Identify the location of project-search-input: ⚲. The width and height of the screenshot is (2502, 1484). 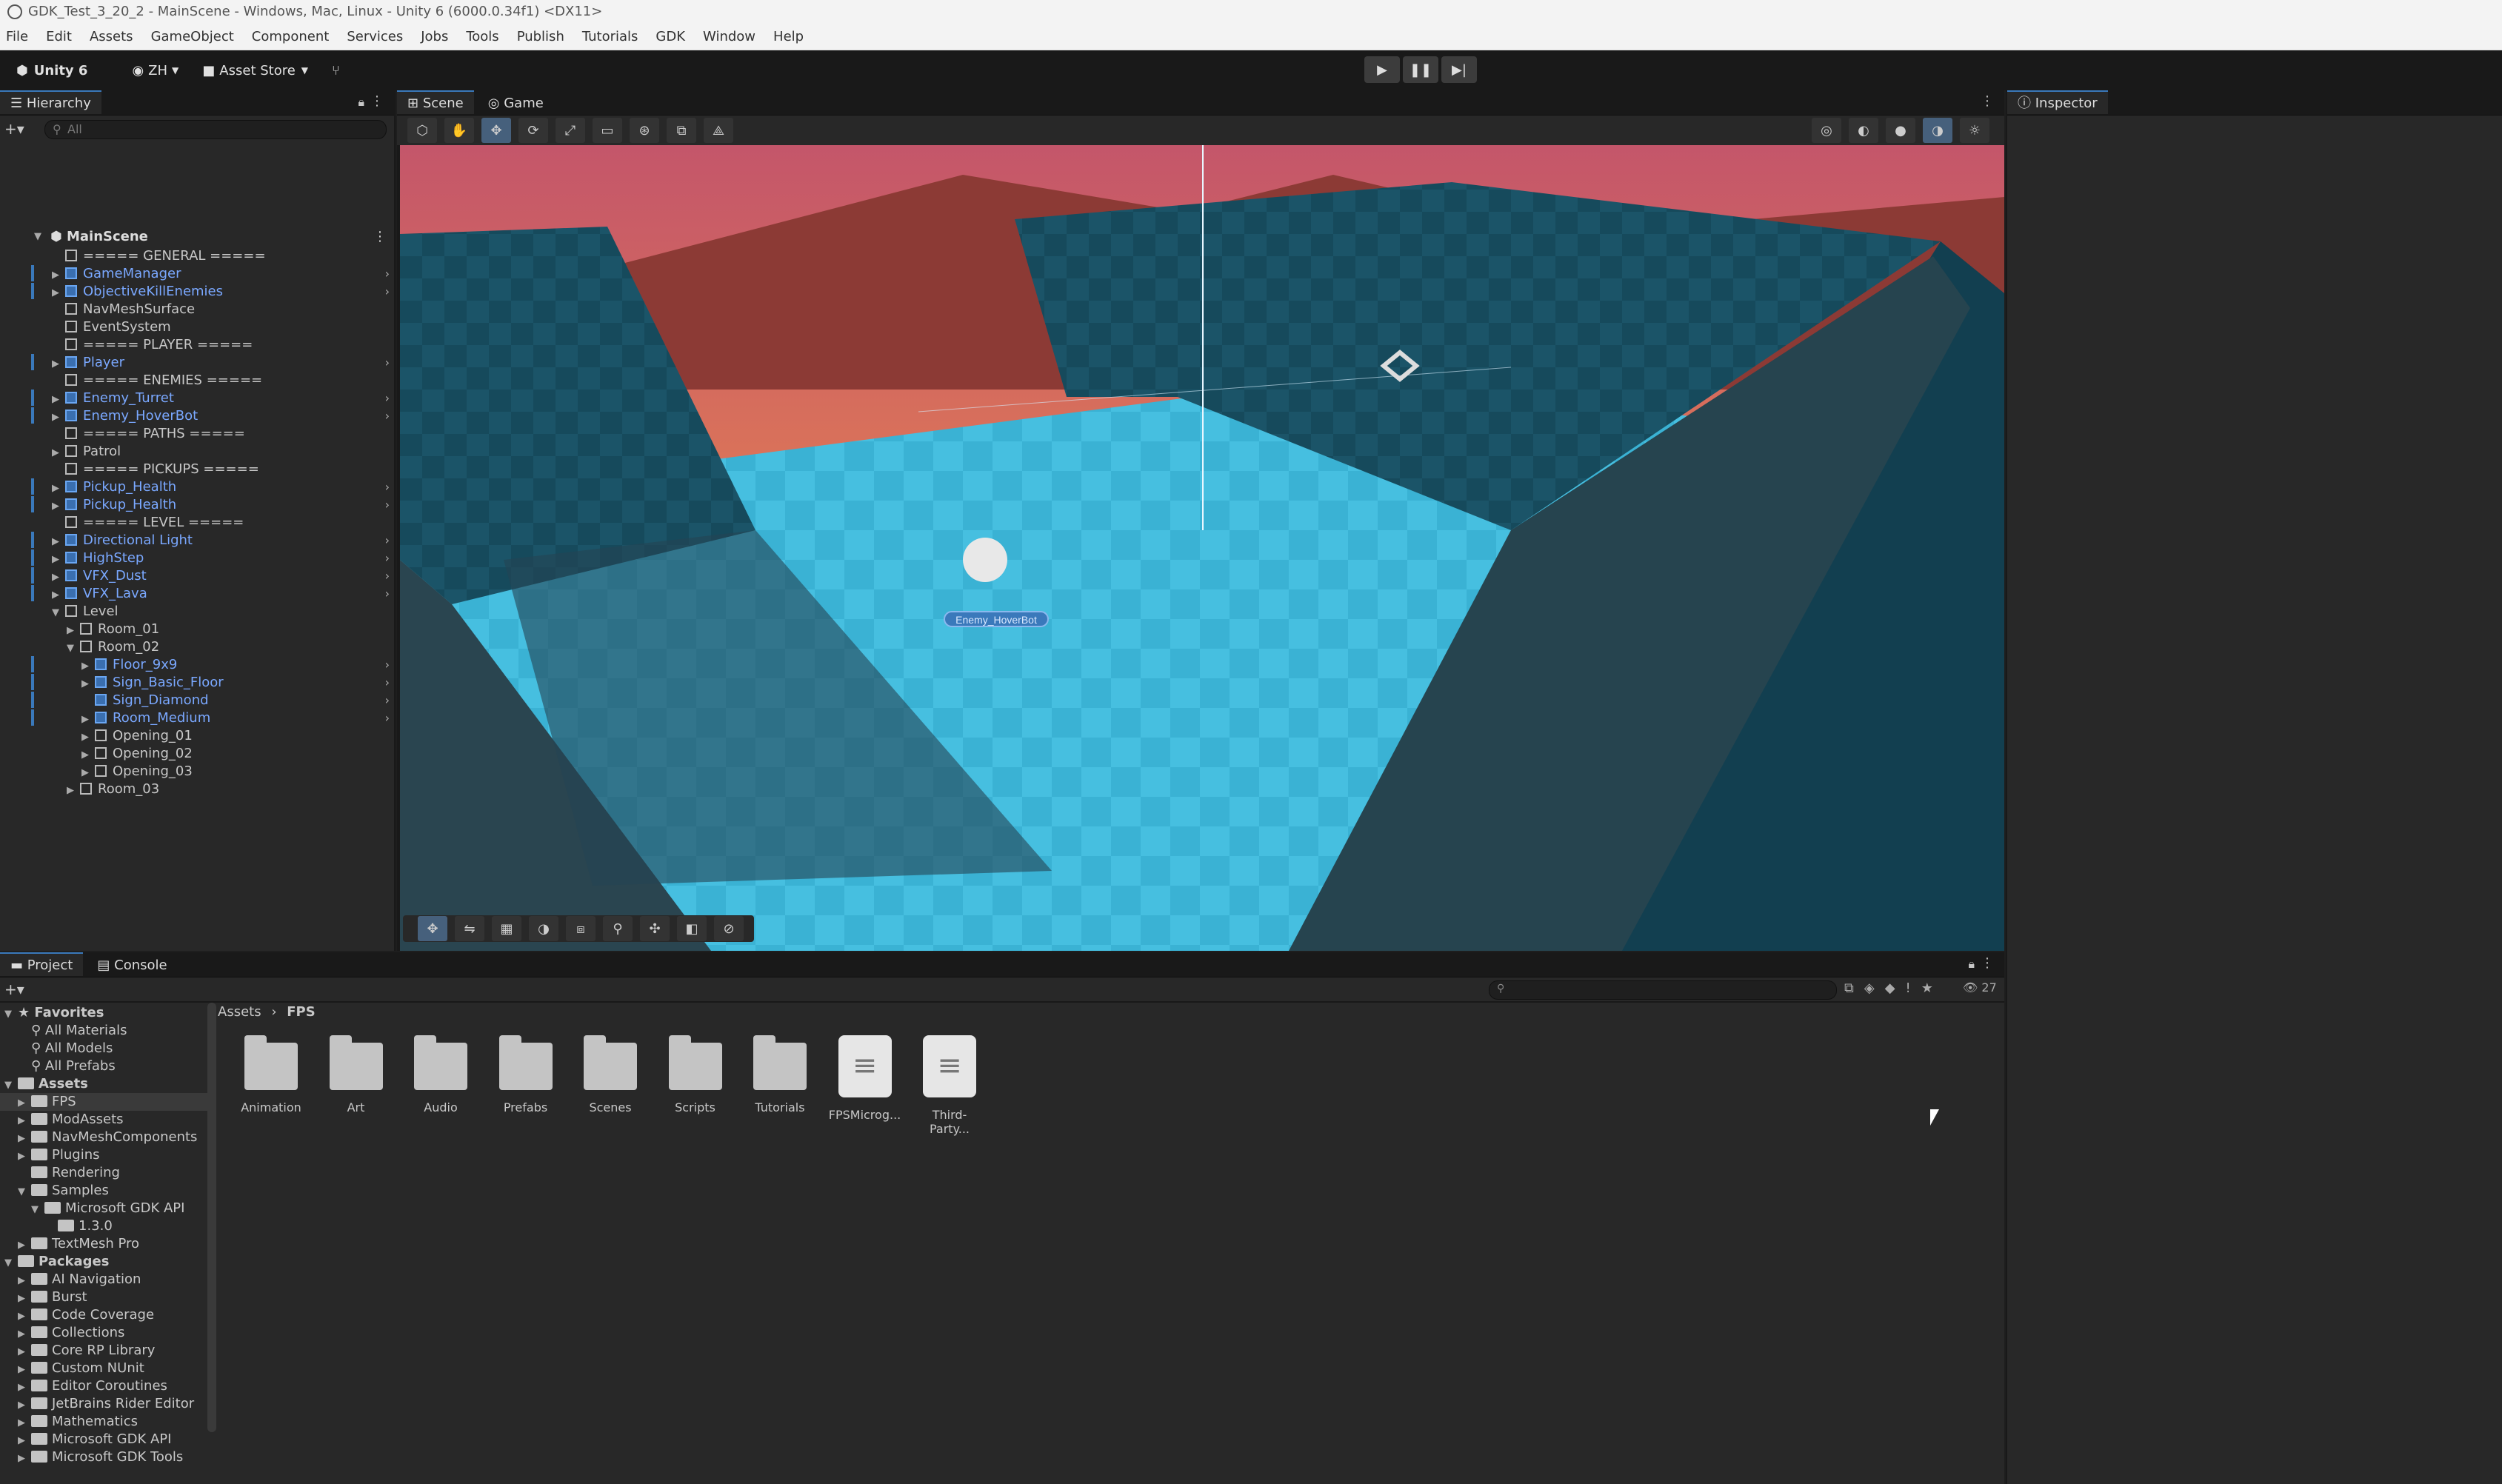
(1663, 990).